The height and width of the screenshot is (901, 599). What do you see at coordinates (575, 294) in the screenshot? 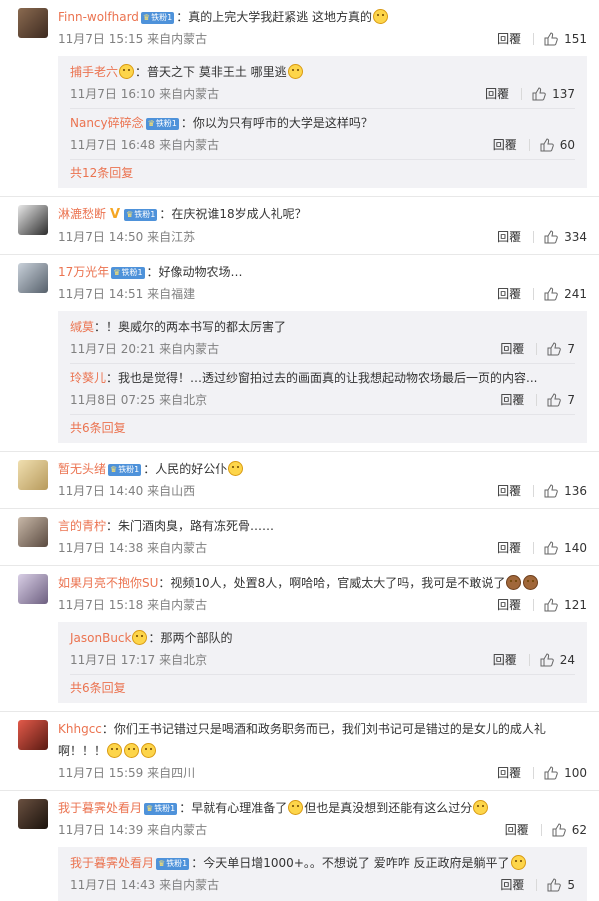
I see `like-count: 241` at bounding box center [575, 294].